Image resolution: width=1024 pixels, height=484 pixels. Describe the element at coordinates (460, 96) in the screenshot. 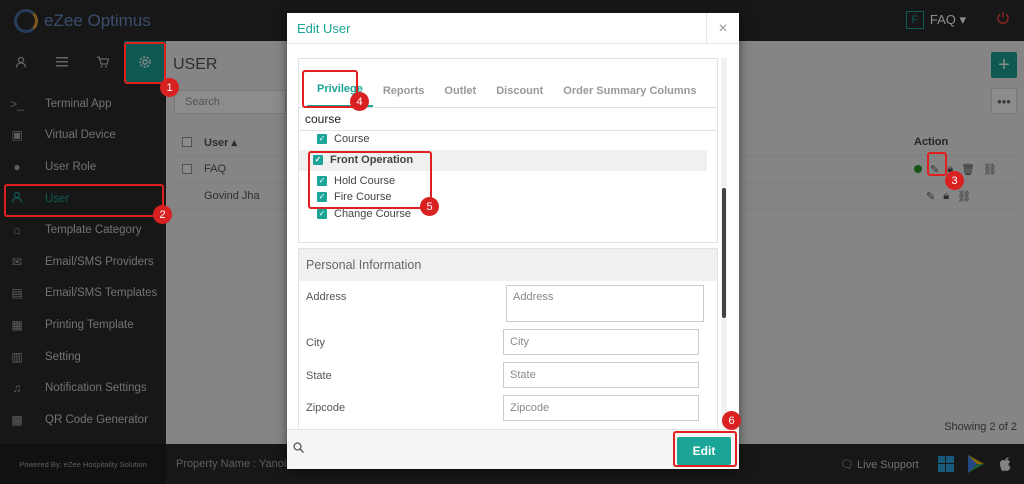

I see `tab-outlet: Outlet` at that location.